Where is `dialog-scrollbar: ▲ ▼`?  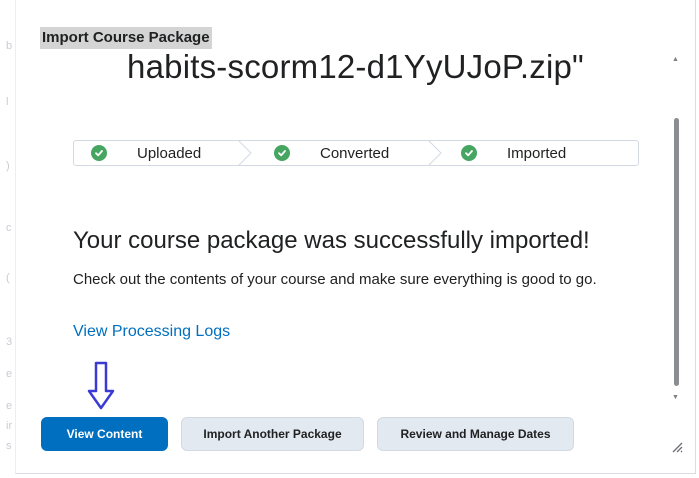 dialog-scrollbar: ▲ ▼ is located at coordinates (676, 228).